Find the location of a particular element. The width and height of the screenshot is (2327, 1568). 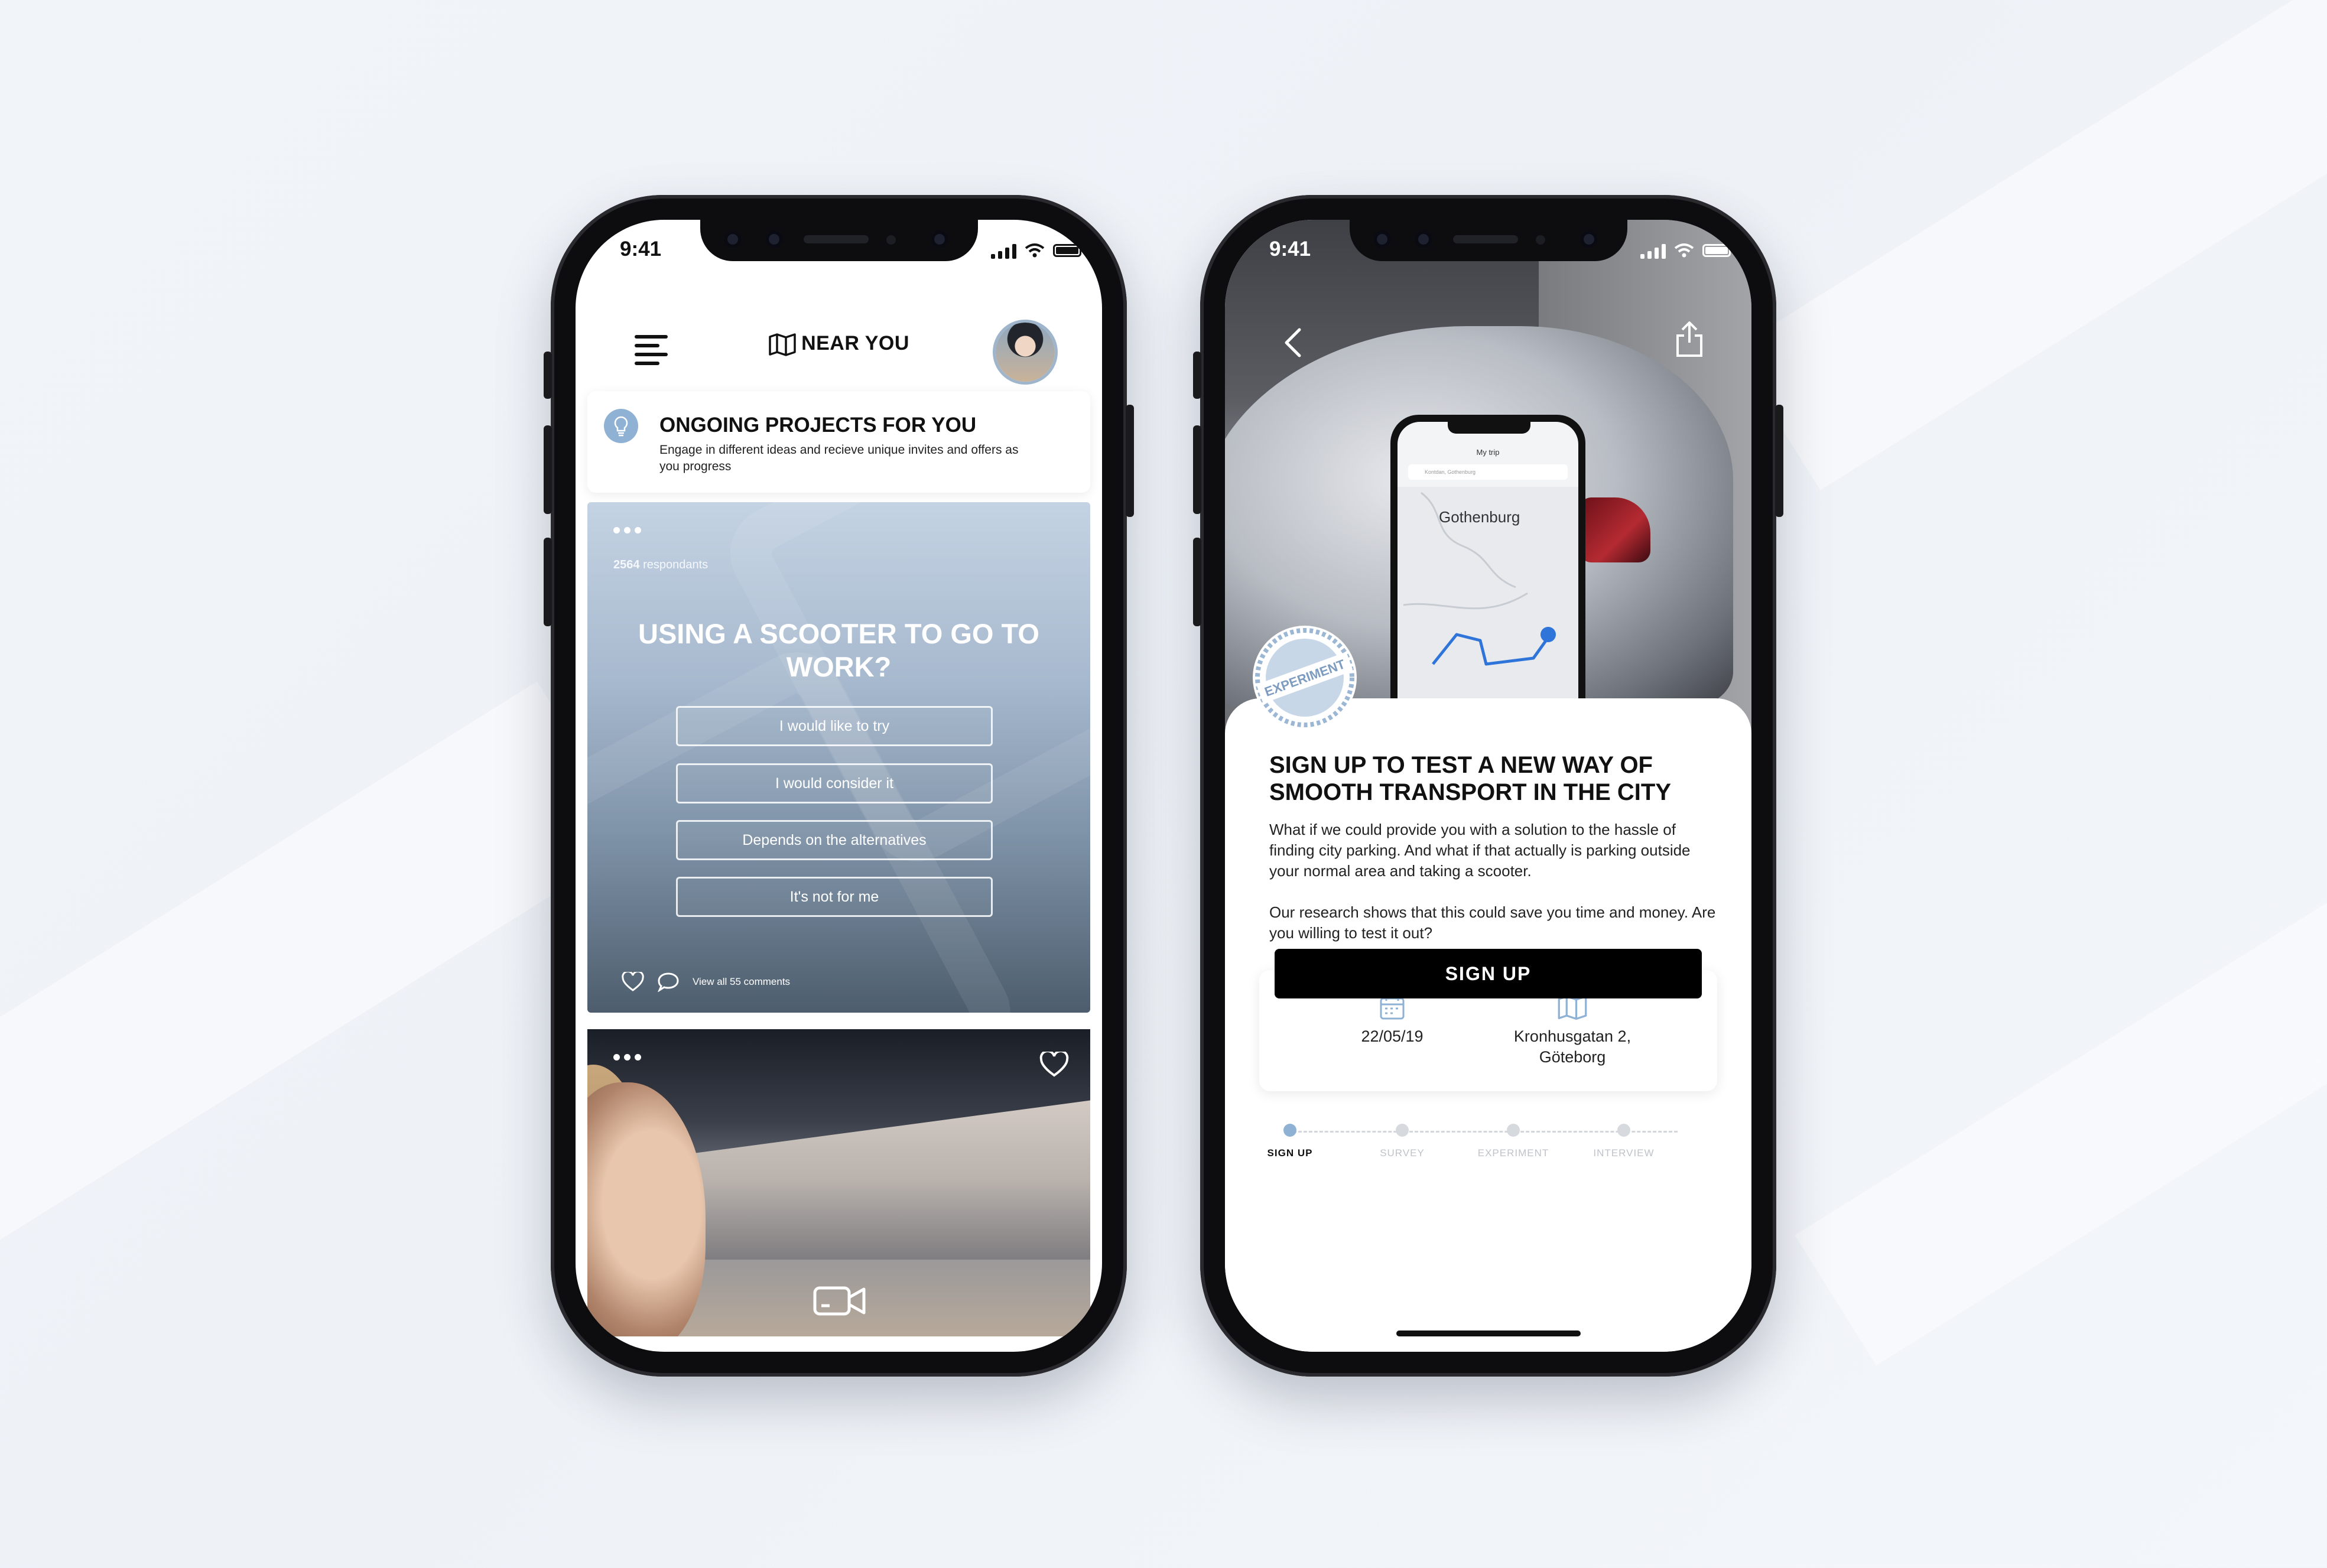

social-bar: View all 55 comments is located at coordinates (706, 982).